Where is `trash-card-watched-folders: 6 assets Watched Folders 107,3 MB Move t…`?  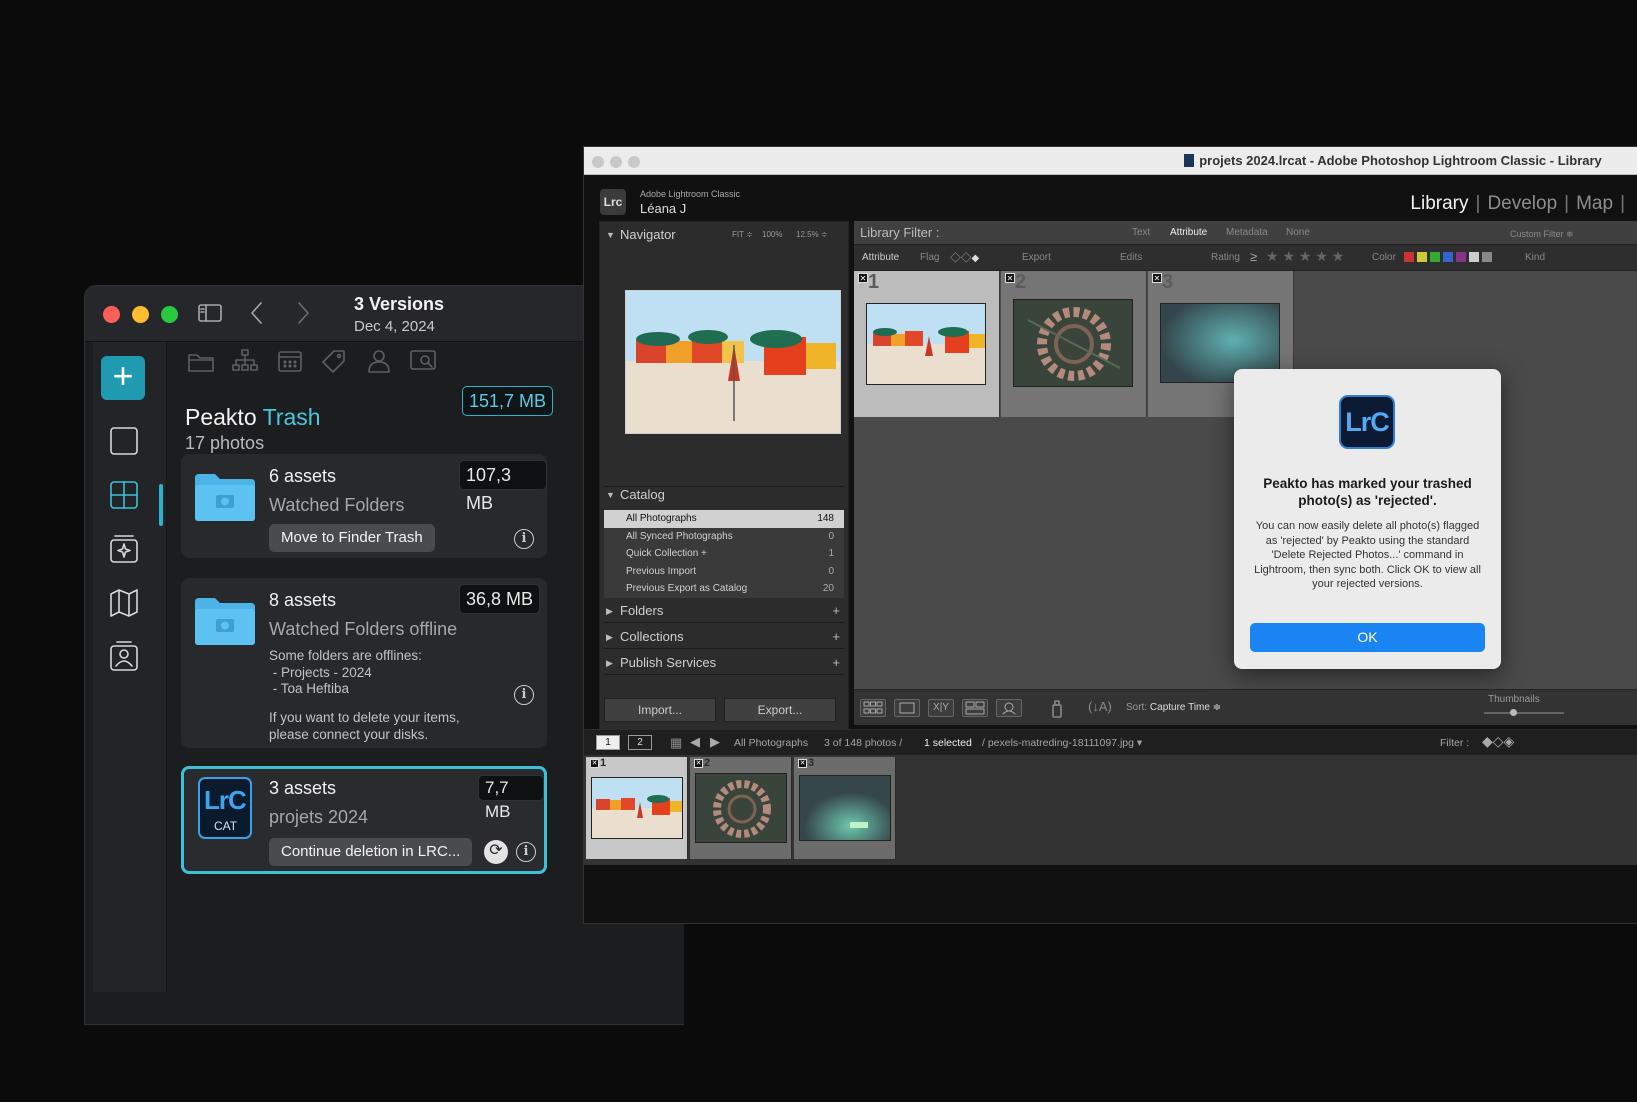
trash-card-watched-folders: 6 assets Watched Folders 107,3 MB Move t… is located at coordinates (364, 506).